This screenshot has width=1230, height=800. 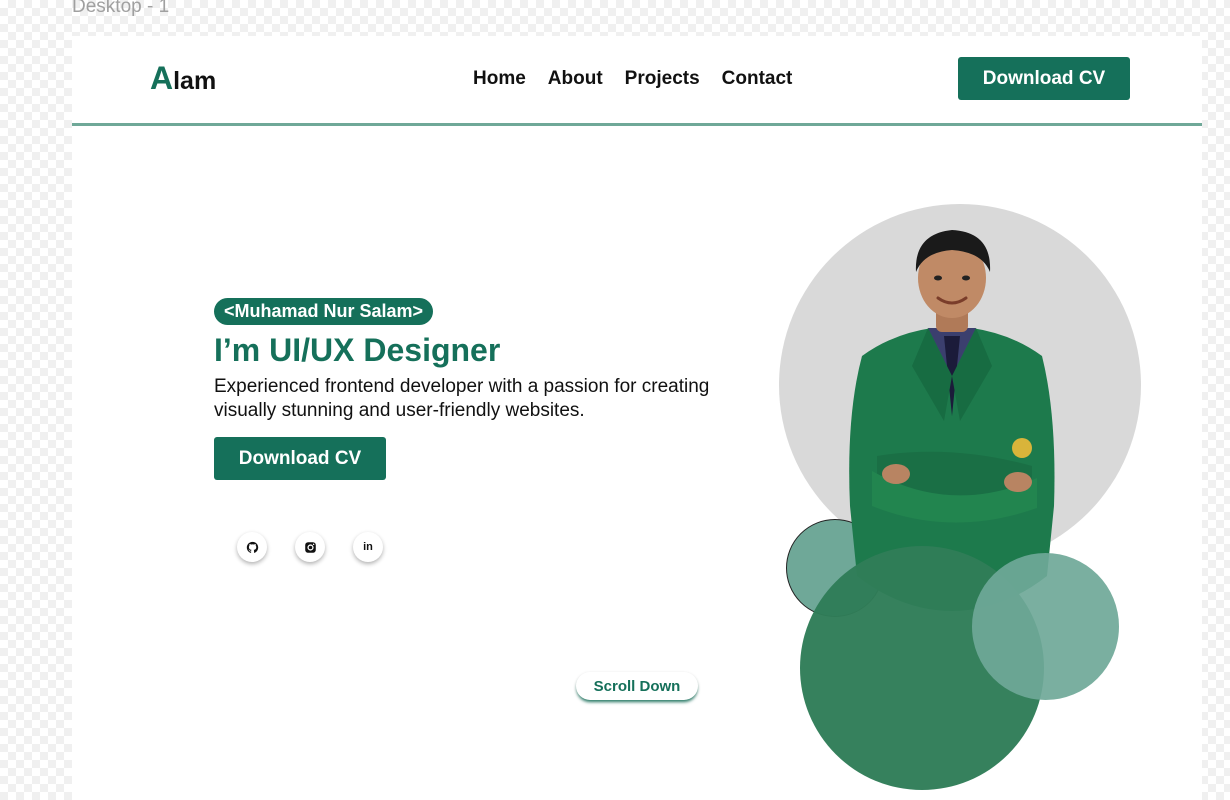 What do you see at coordinates (300, 458) in the screenshot?
I see `hero-download-cv-button: Download CV` at bounding box center [300, 458].